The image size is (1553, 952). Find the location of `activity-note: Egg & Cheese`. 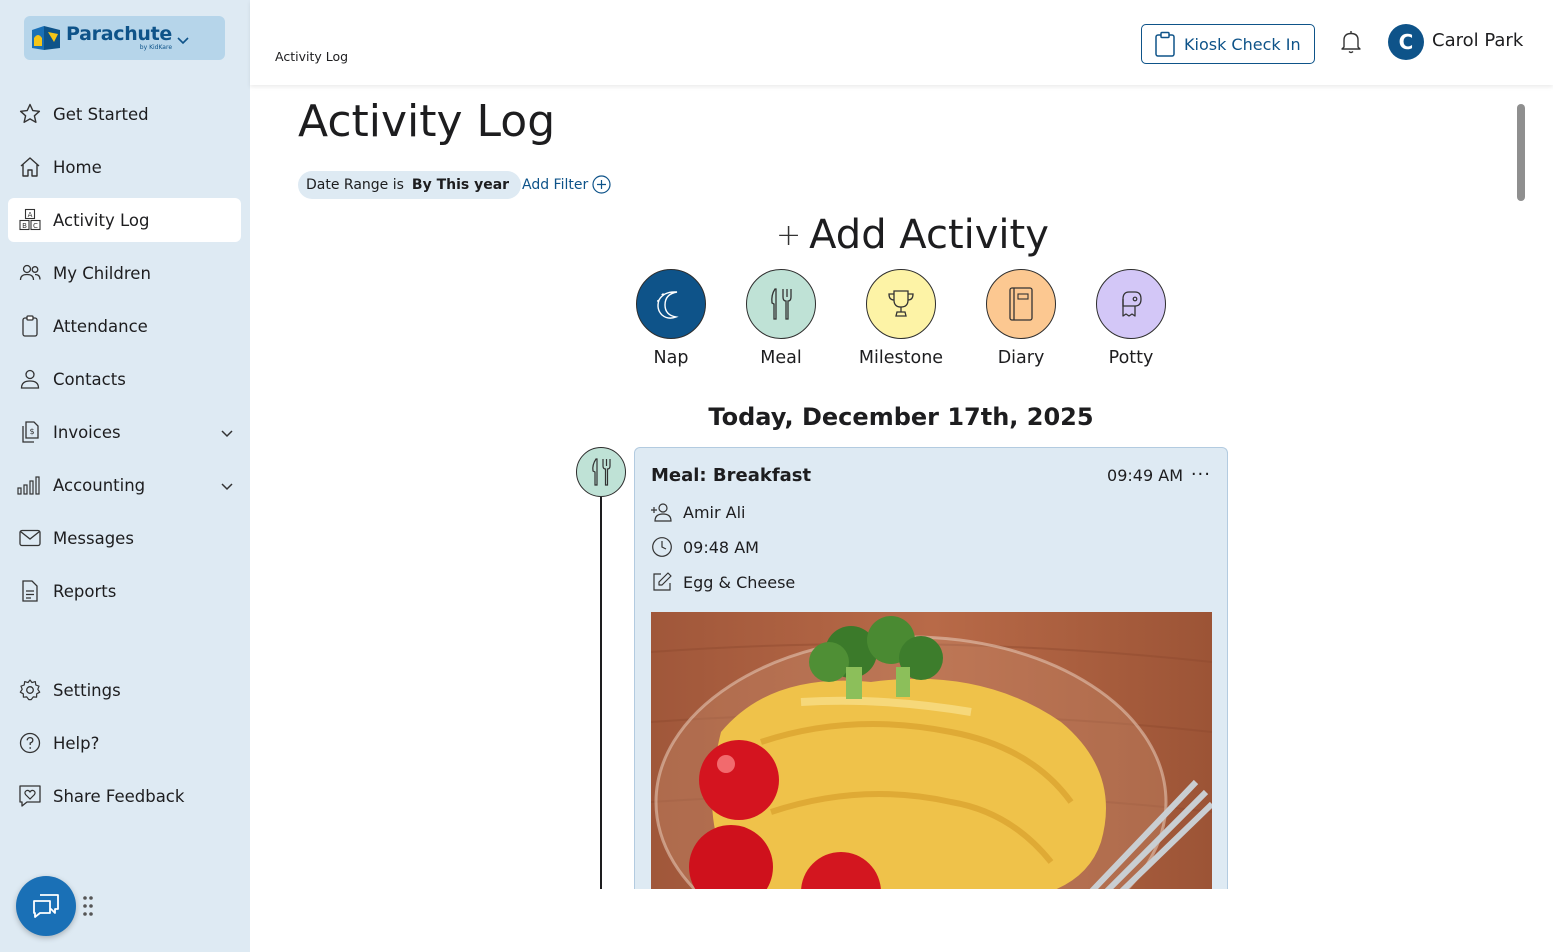

activity-note: Egg & Cheese is located at coordinates (739, 582).